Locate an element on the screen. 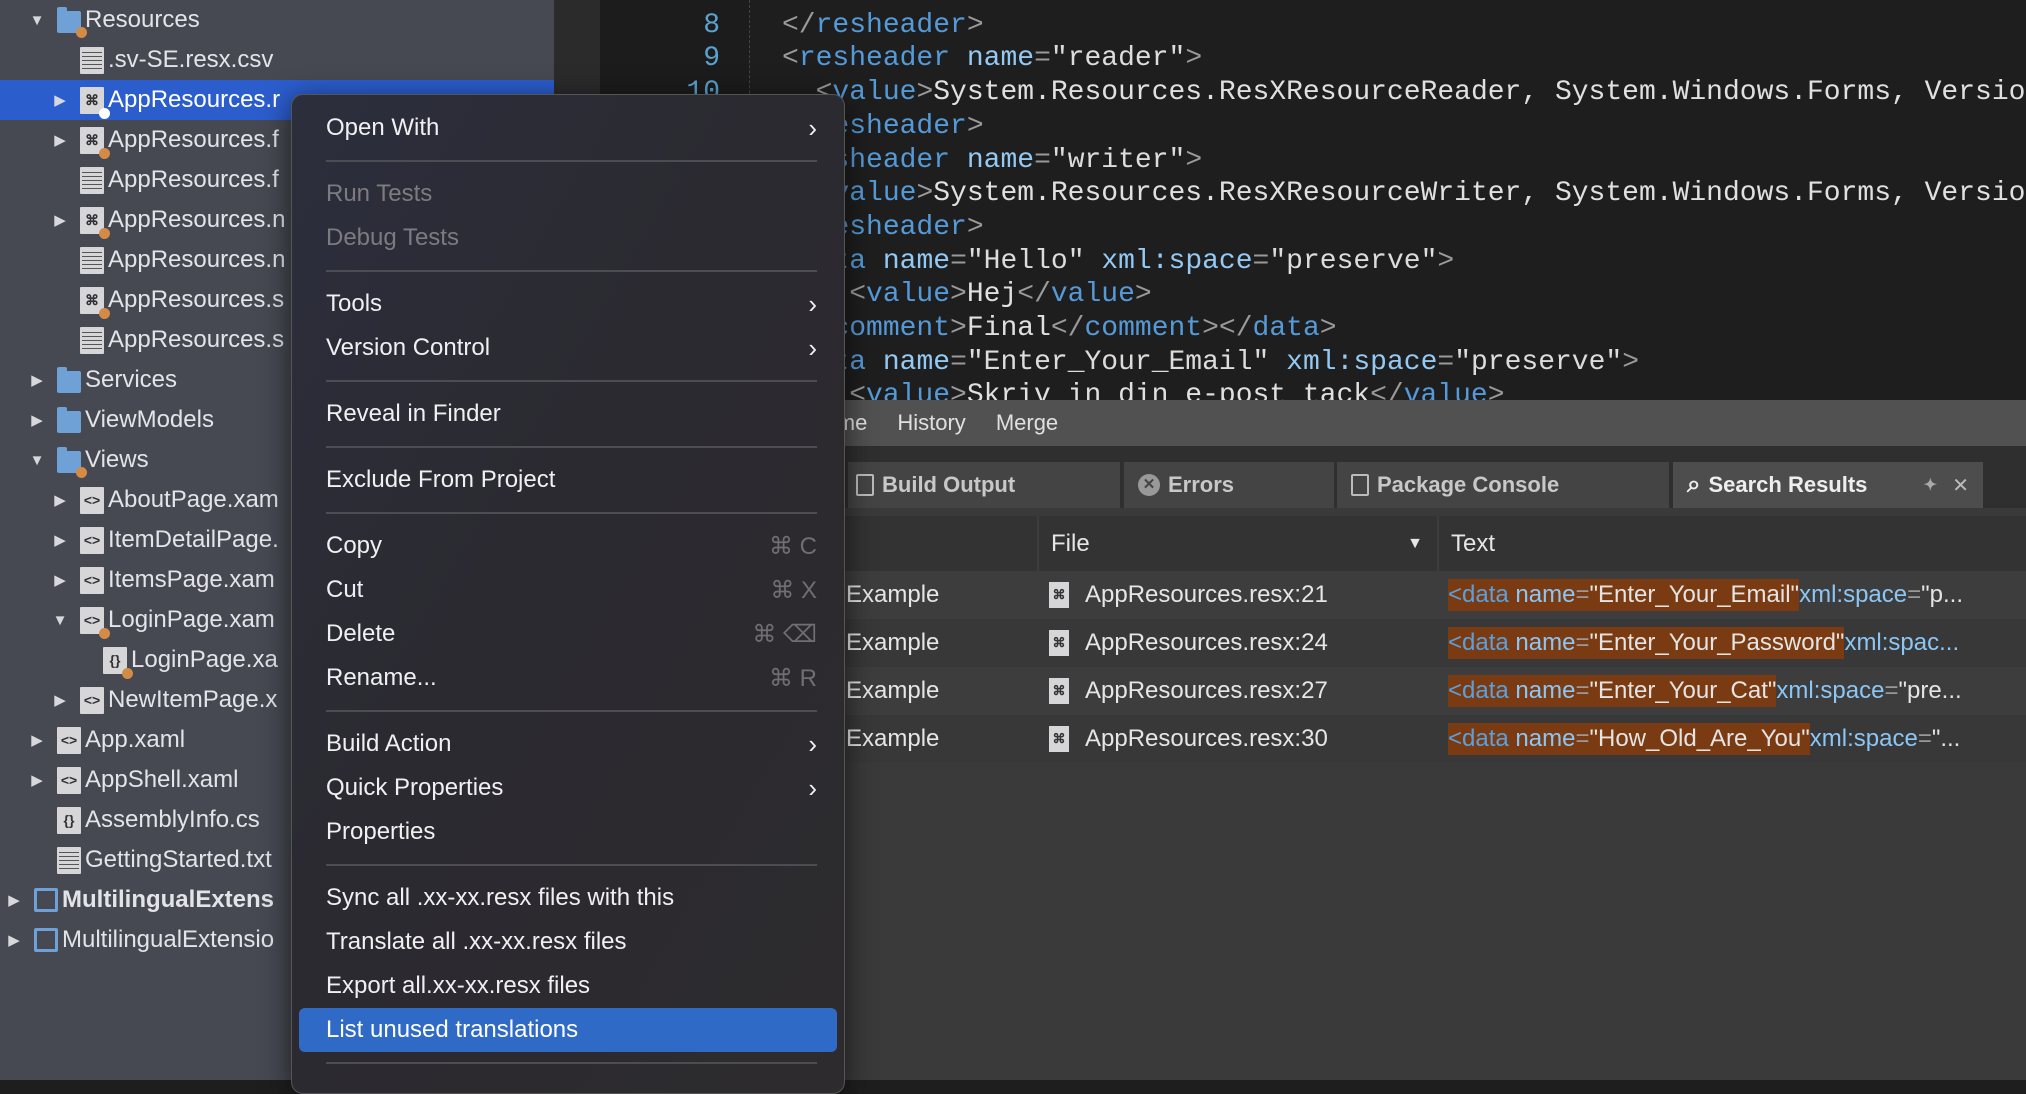 The width and height of the screenshot is (2026, 1094). code-line: <value>Skriv in din e-post tack</value> is located at coordinates (1403, 389).